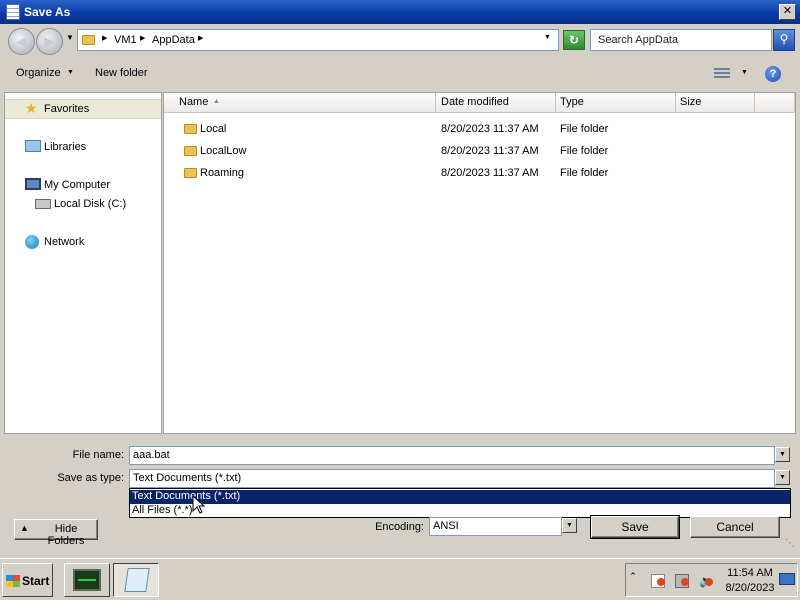 The height and width of the screenshot is (600, 800). Describe the element at coordinates (400, 579) in the screenshot. I see `taskbar: Start ˆ 🔈 11:54 AM 8/20/2023` at that location.